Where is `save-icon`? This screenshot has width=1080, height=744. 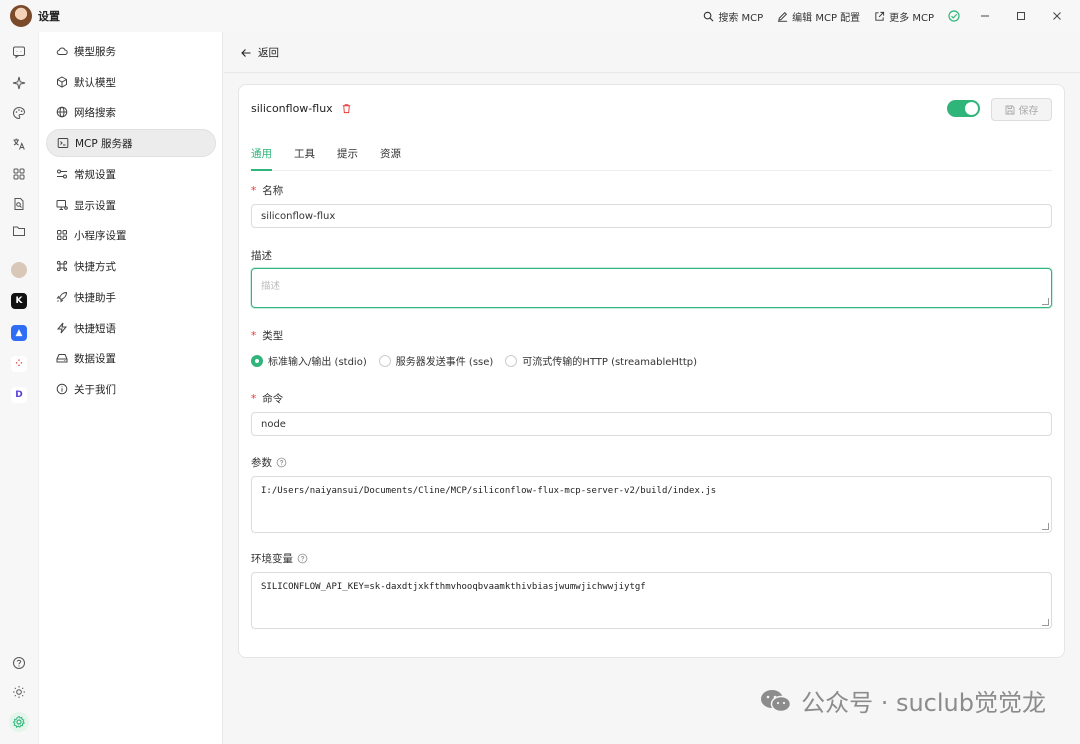 save-icon is located at coordinates (1009, 109).